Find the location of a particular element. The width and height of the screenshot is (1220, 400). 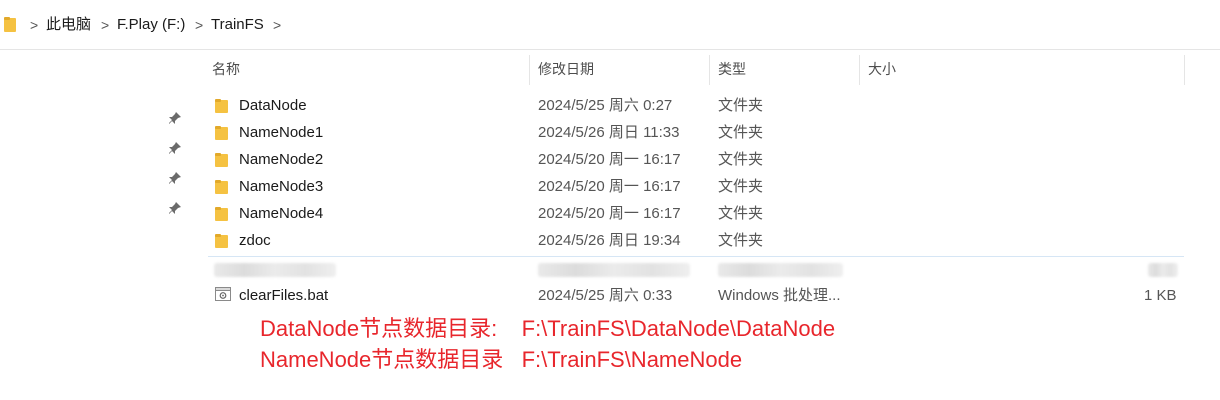

address-bar: > 此电脑 > F.Play (F:) > TrainFS > is located at coordinates (610, 25).